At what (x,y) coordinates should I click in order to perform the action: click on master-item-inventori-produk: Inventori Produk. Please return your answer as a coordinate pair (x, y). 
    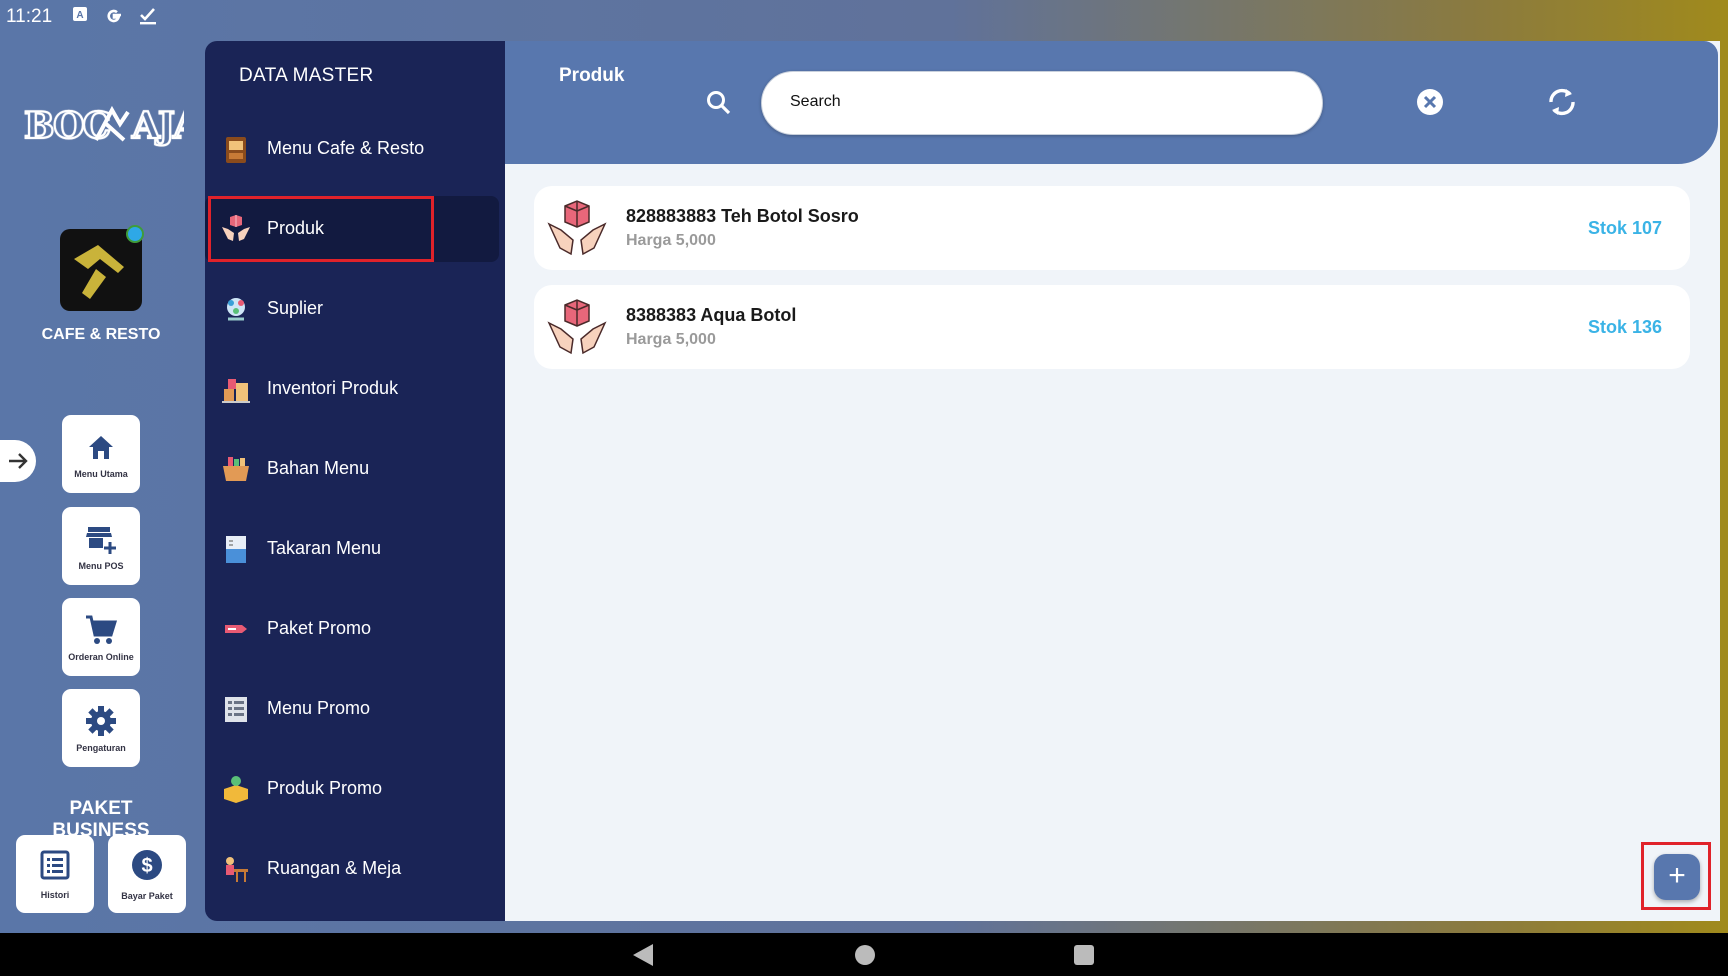
    Looking at the image, I should click on (355, 389).